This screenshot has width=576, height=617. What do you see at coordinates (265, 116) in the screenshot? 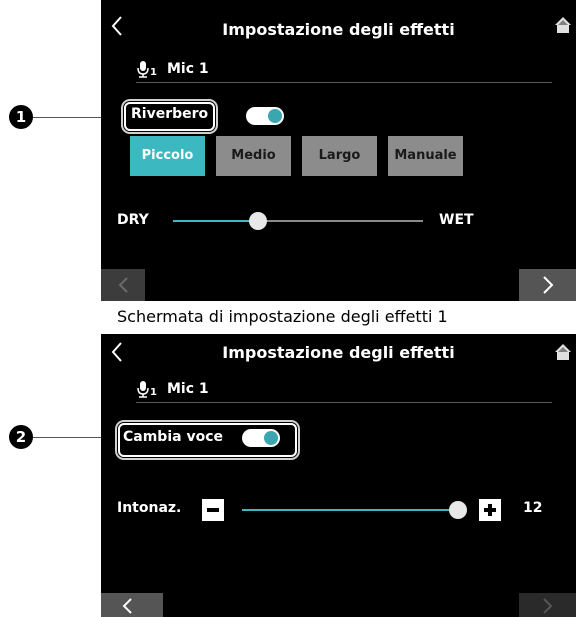
I see `reverb-toggle` at bounding box center [265, 116].